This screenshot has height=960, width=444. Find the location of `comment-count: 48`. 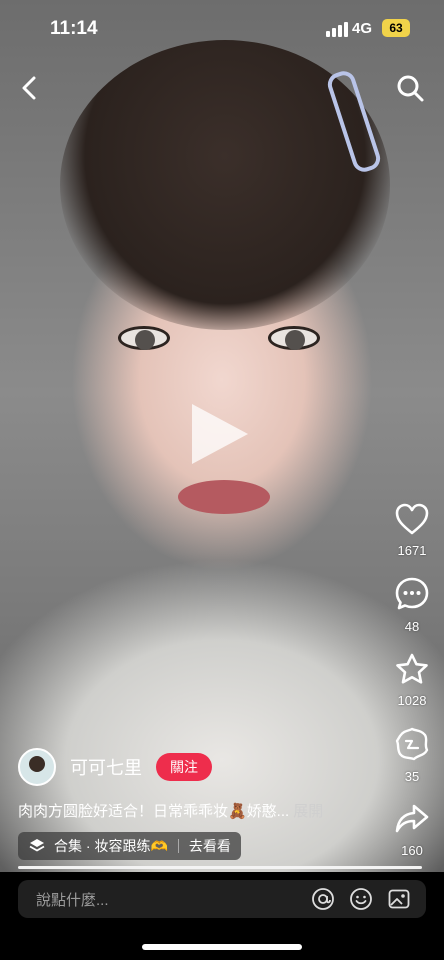

comment-count: 48 is located at coordinates (412, 626).